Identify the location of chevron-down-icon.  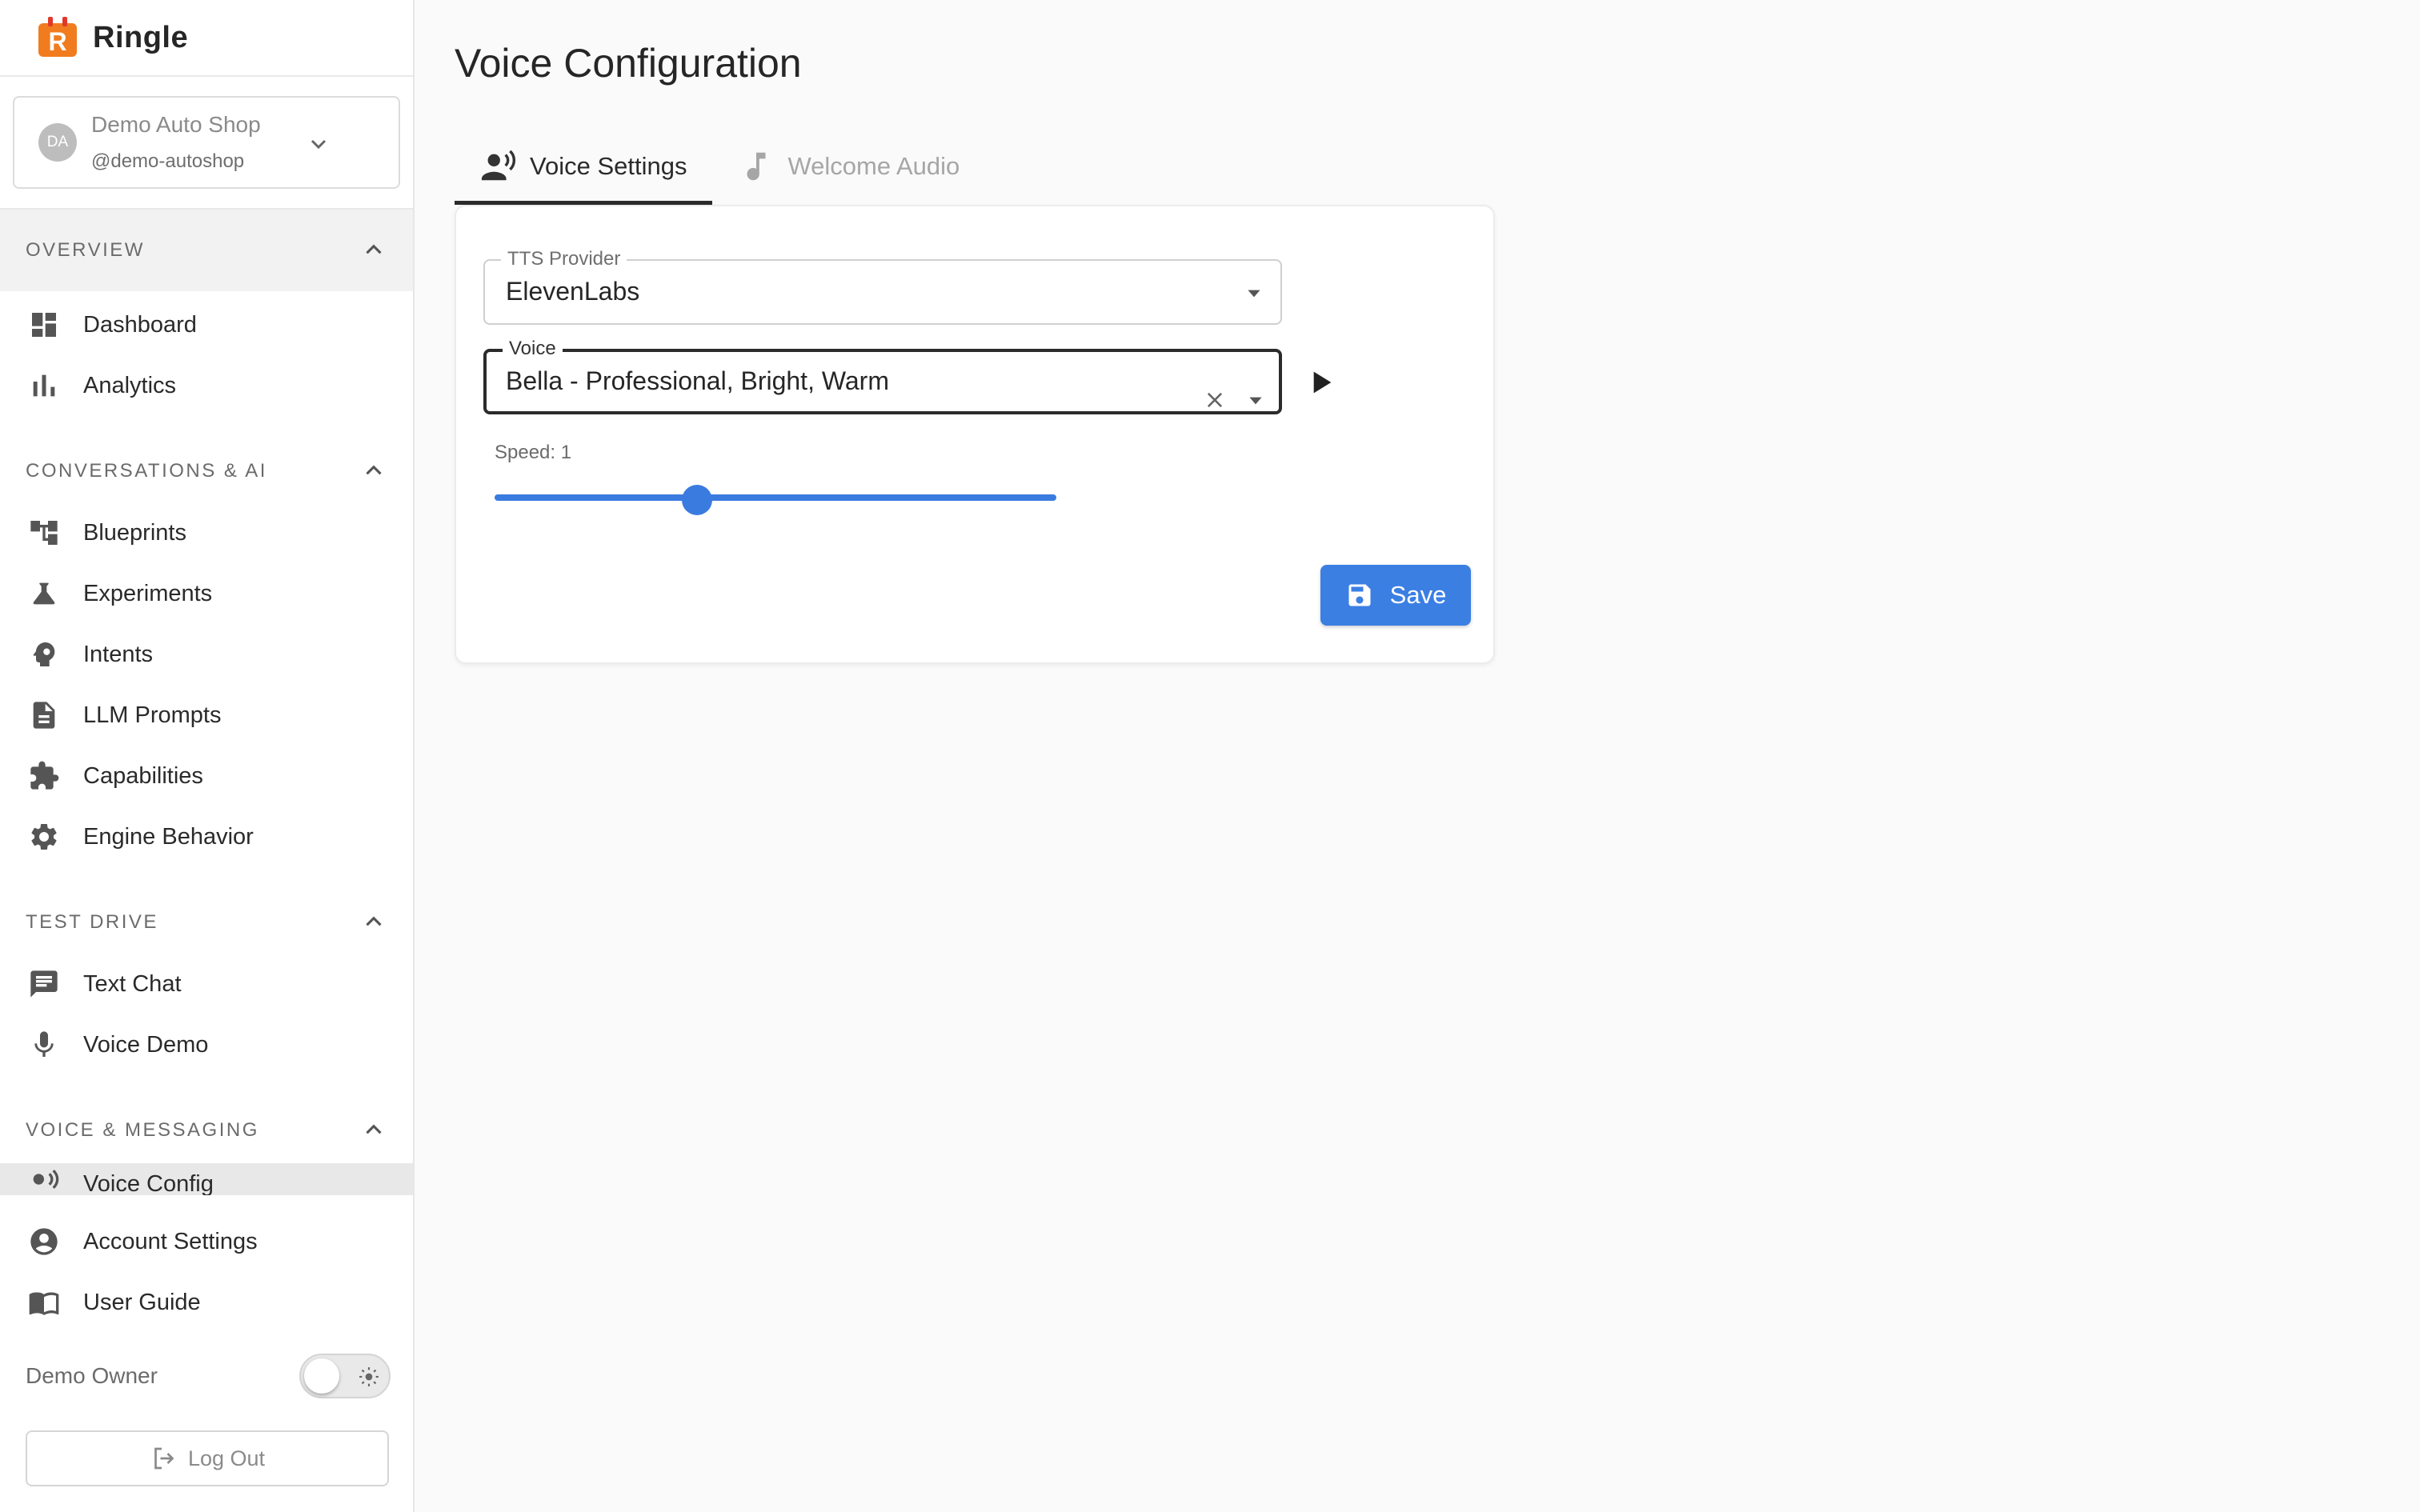
(319, 144).